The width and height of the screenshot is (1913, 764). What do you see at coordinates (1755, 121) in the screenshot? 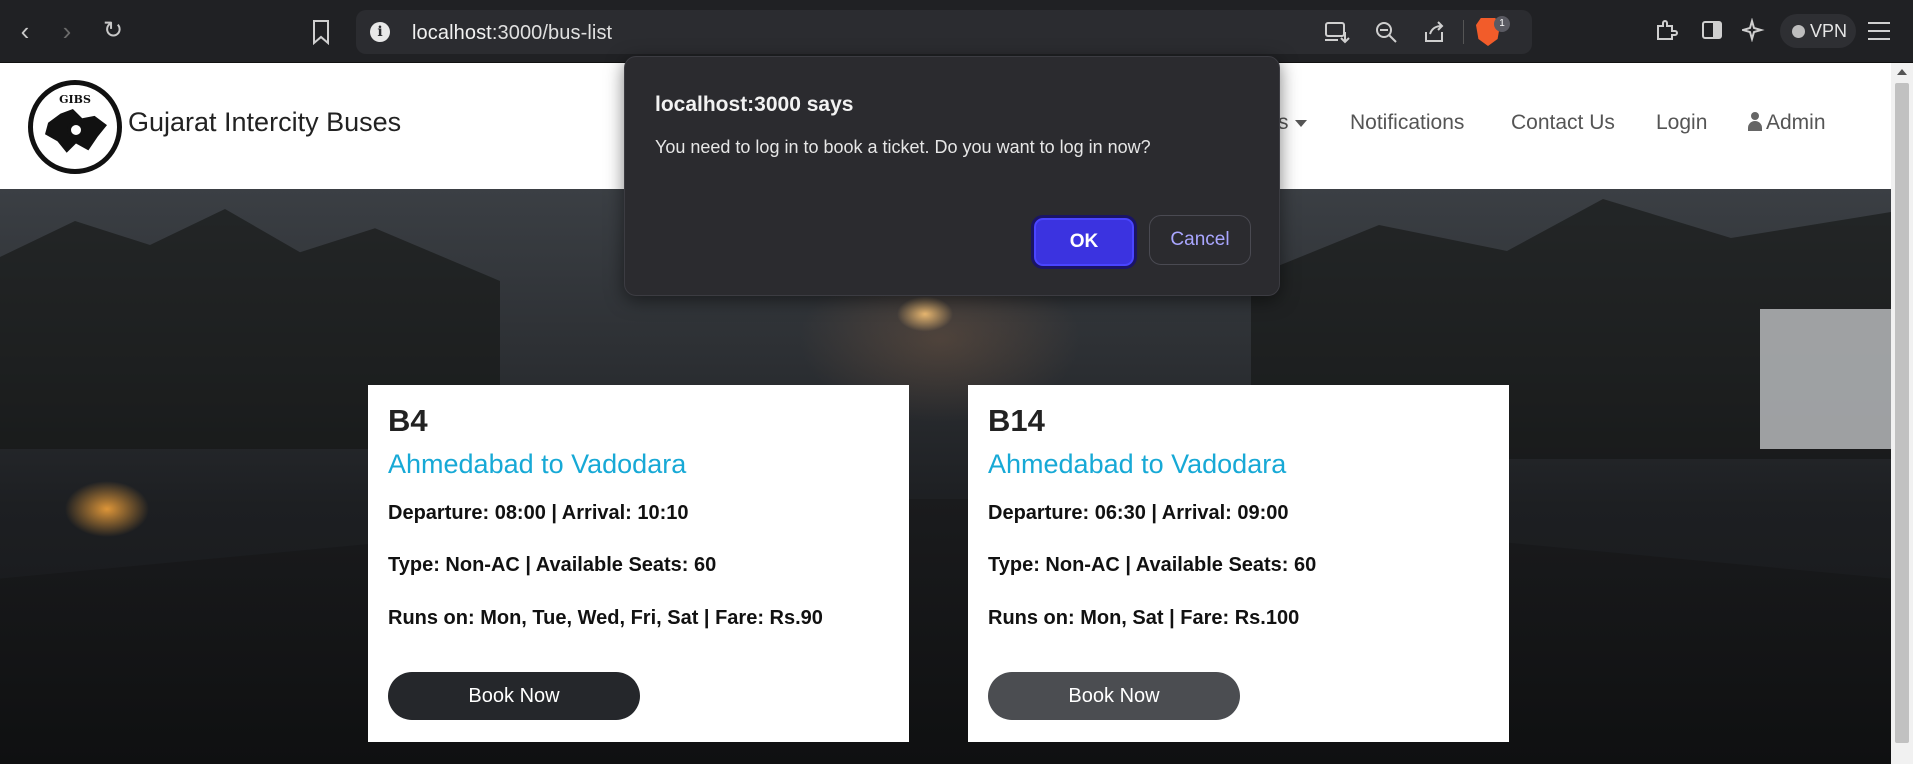
I see `user-icon` at bounding box center [1755, 121].